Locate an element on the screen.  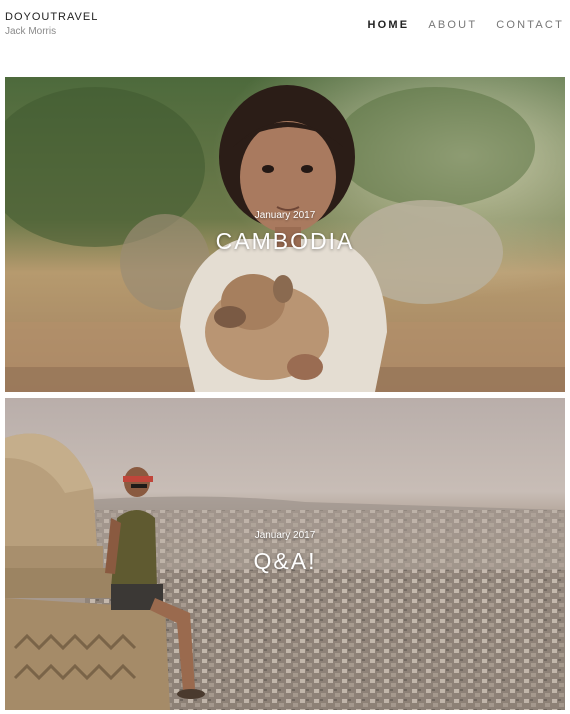
nav-about-link: ABOUT is located at coordinates (452, 25).